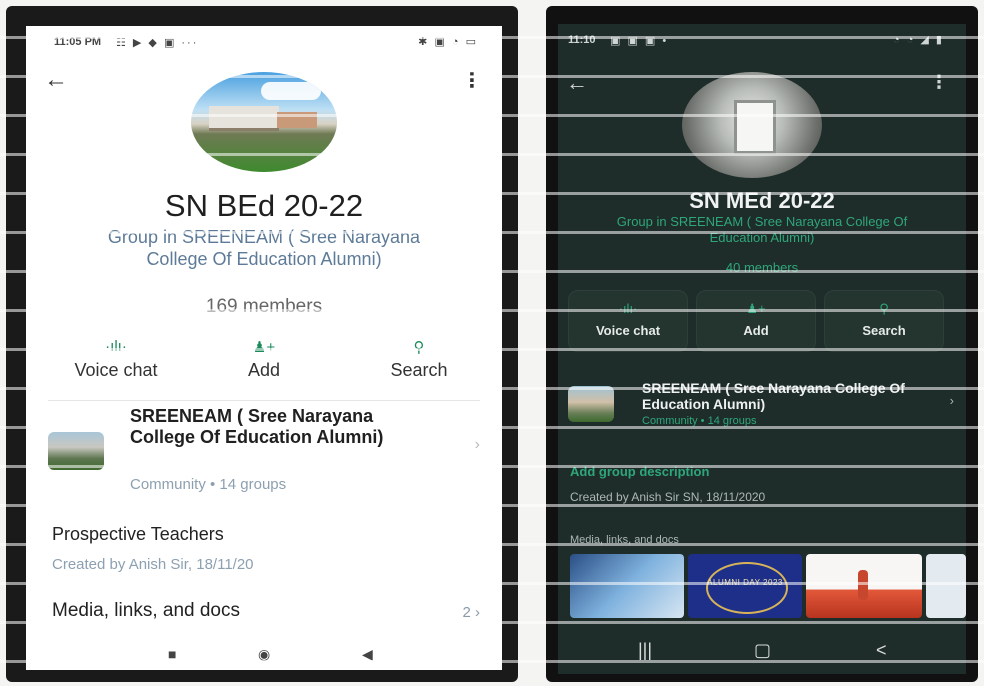 The image size is (984, 686). I want to click on home-icon: ▢, so click(762, 650).